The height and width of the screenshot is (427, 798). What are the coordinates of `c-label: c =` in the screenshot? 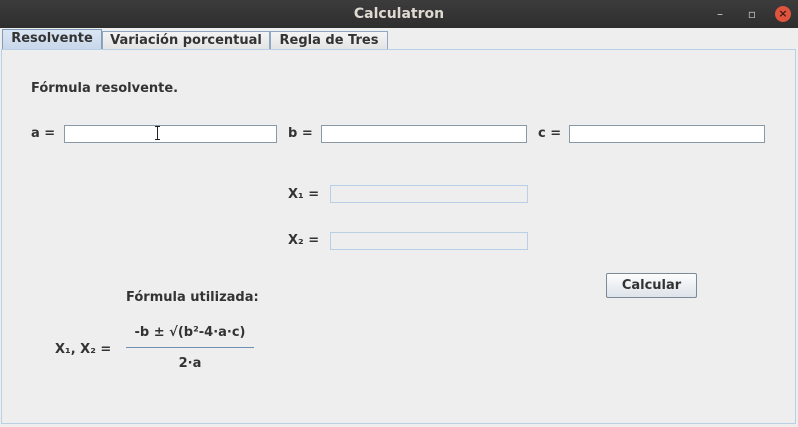 It's located at (550, 133).